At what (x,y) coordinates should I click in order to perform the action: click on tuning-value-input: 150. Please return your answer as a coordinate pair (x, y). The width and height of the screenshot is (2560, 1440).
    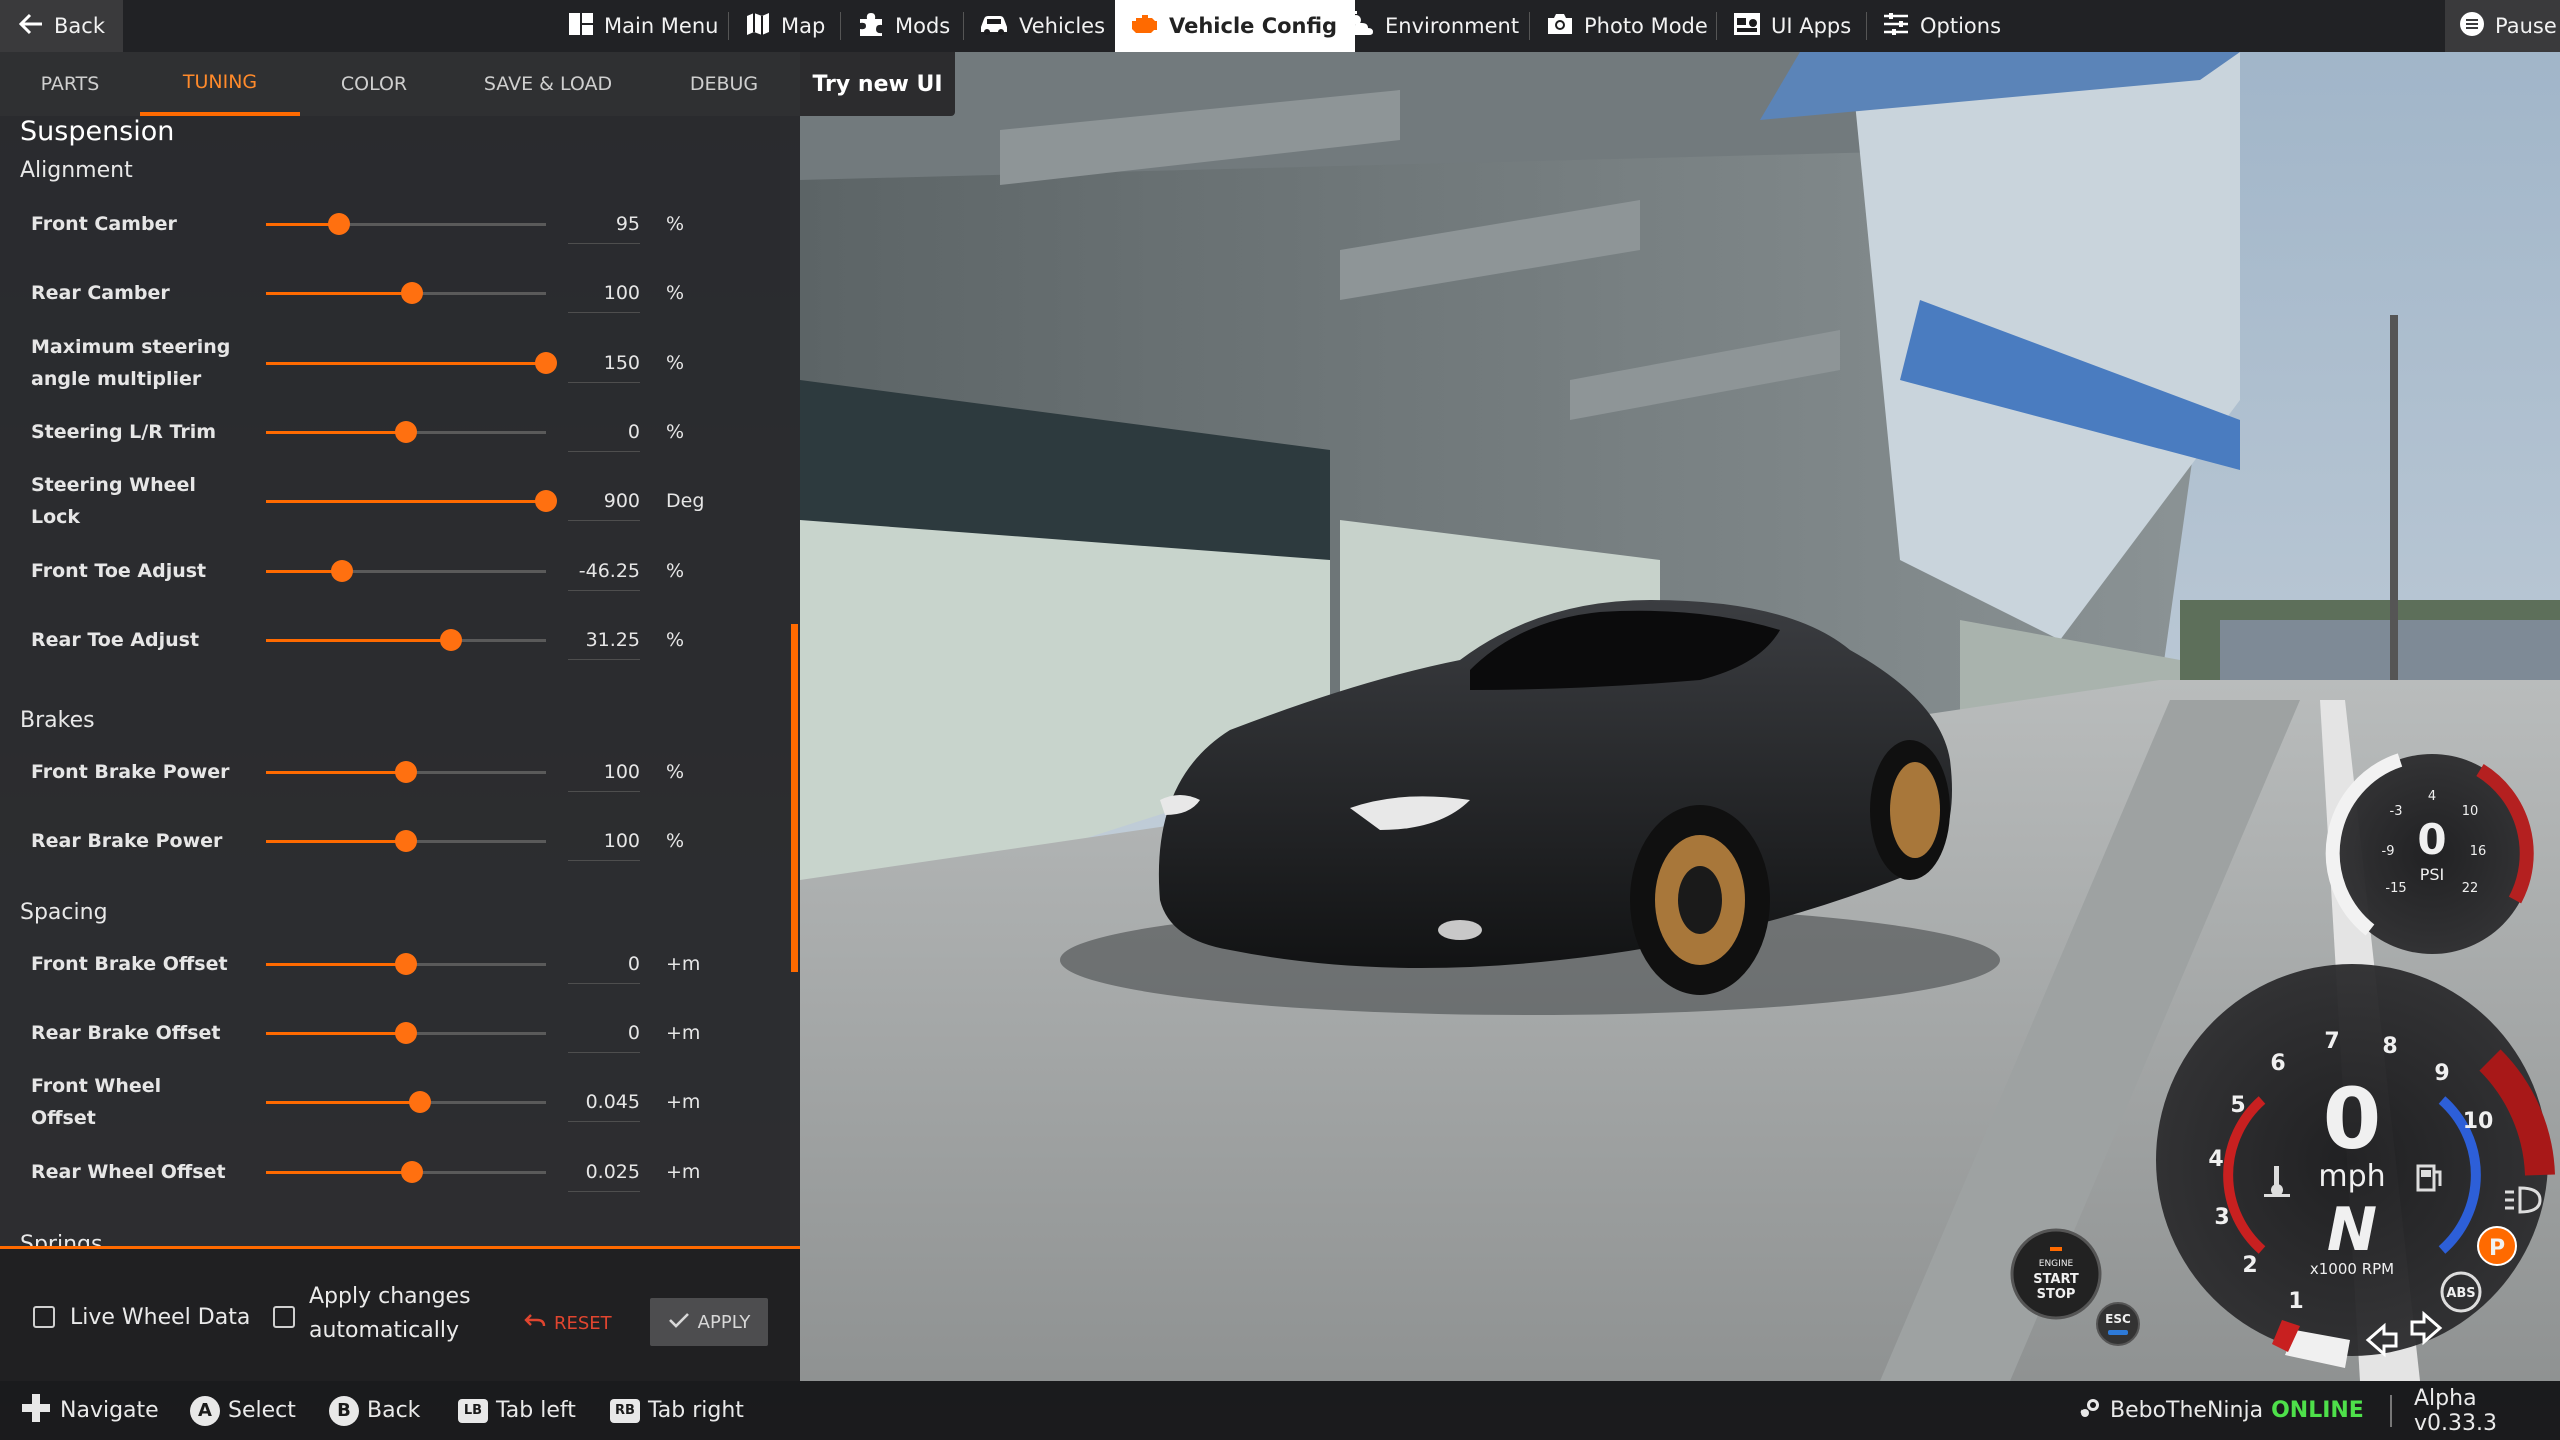
    Looking at the image, I should click on (604, 363).